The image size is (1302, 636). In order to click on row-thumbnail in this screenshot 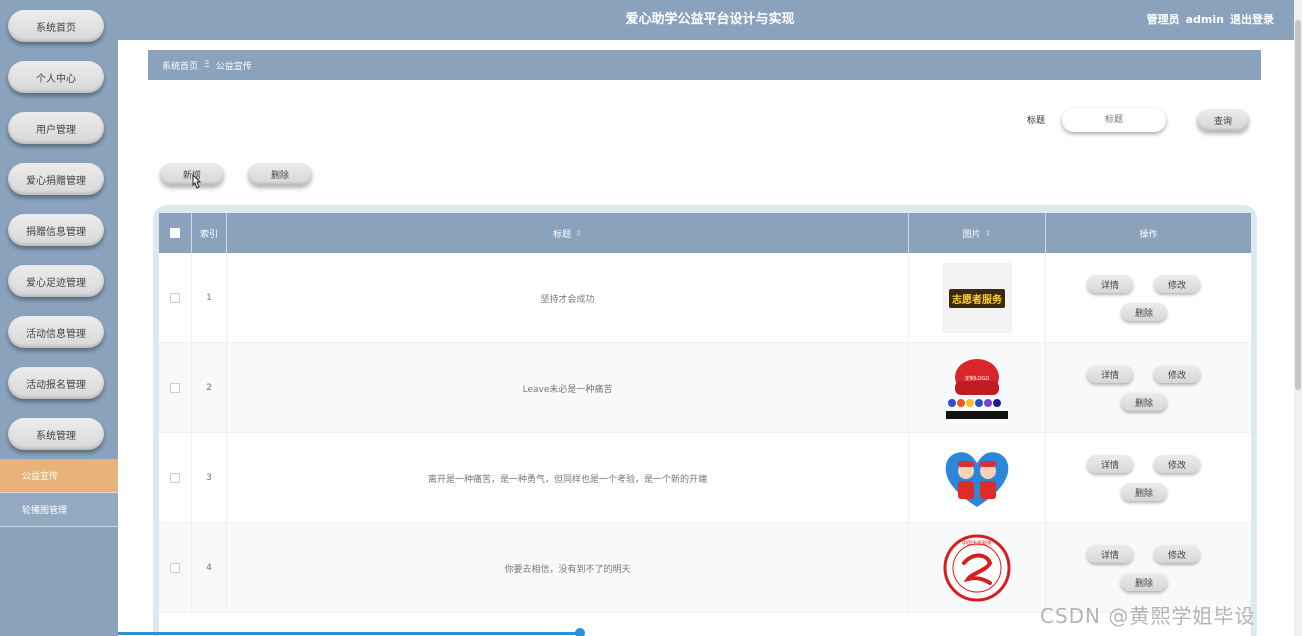, I will do `click(977, 478)`.